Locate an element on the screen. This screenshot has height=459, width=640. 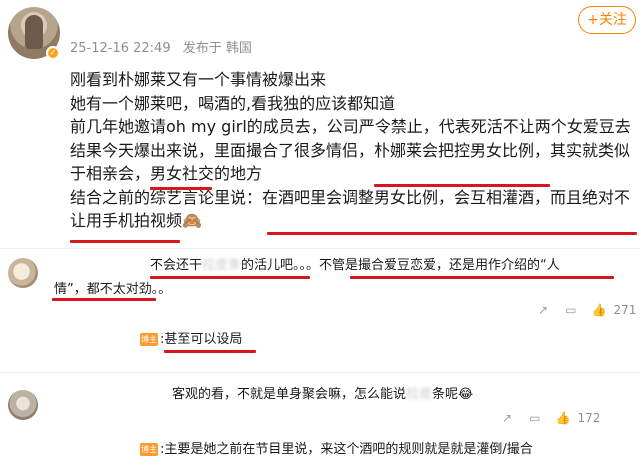
post-source: 发布于 韩国 is located at coordinates (217, 48).